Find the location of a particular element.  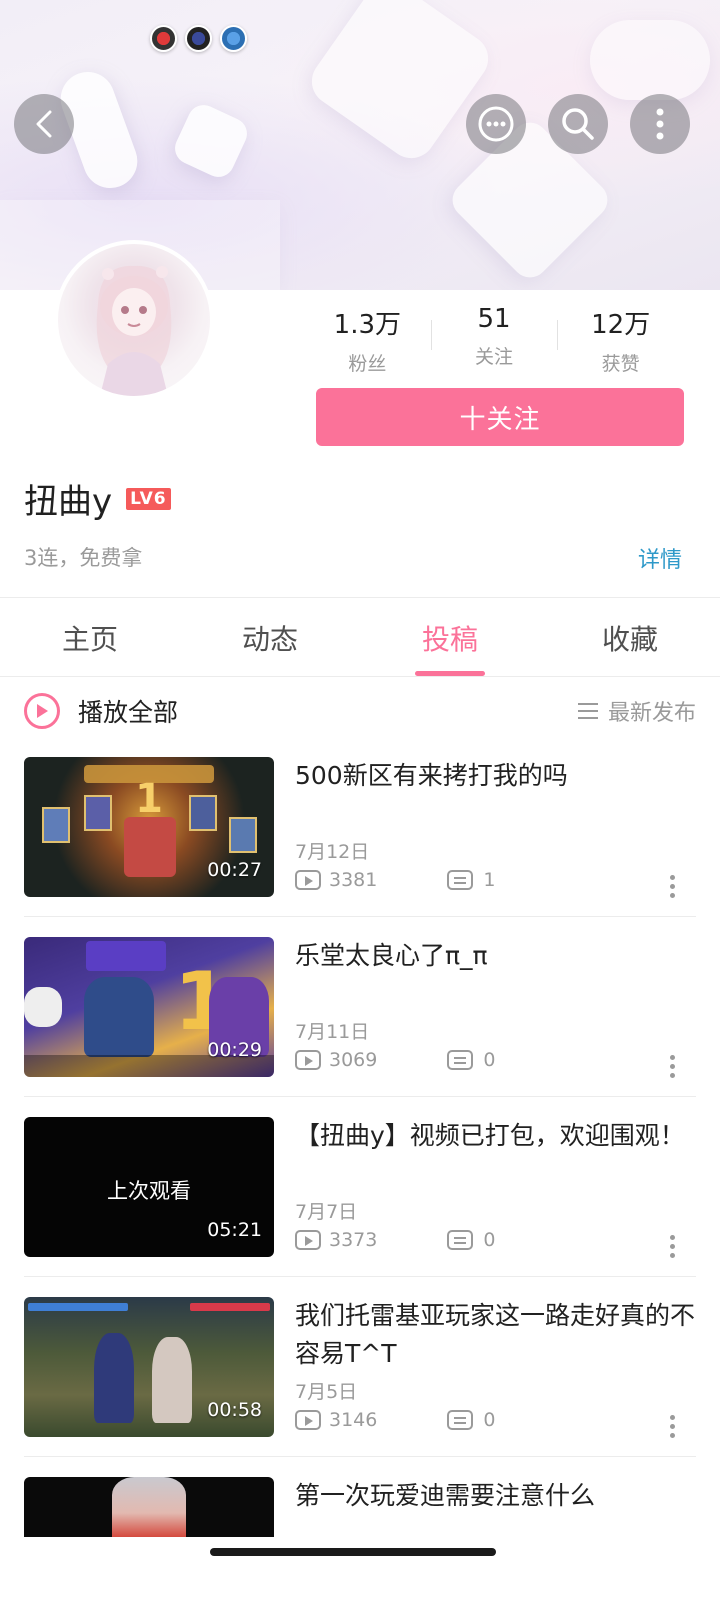

video-duration: 00:29 is located at coordinates (234, 1050).